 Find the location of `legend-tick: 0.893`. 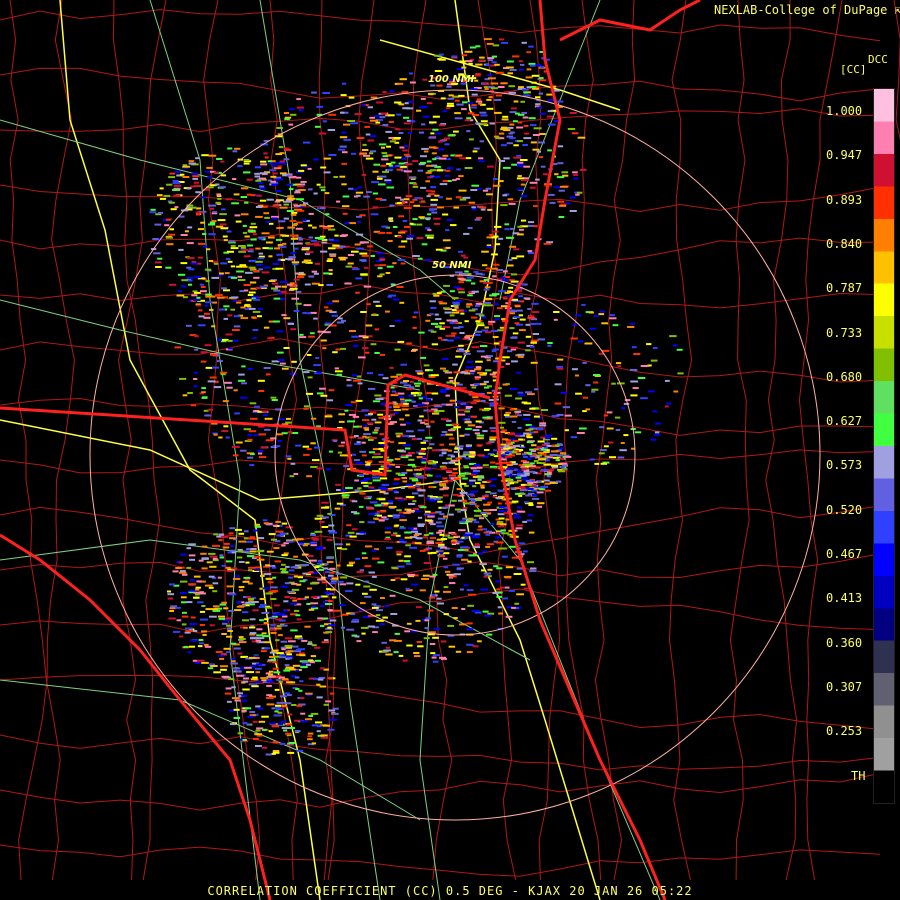

legend-tick: 0.893 is located at coordinates (844, 199).